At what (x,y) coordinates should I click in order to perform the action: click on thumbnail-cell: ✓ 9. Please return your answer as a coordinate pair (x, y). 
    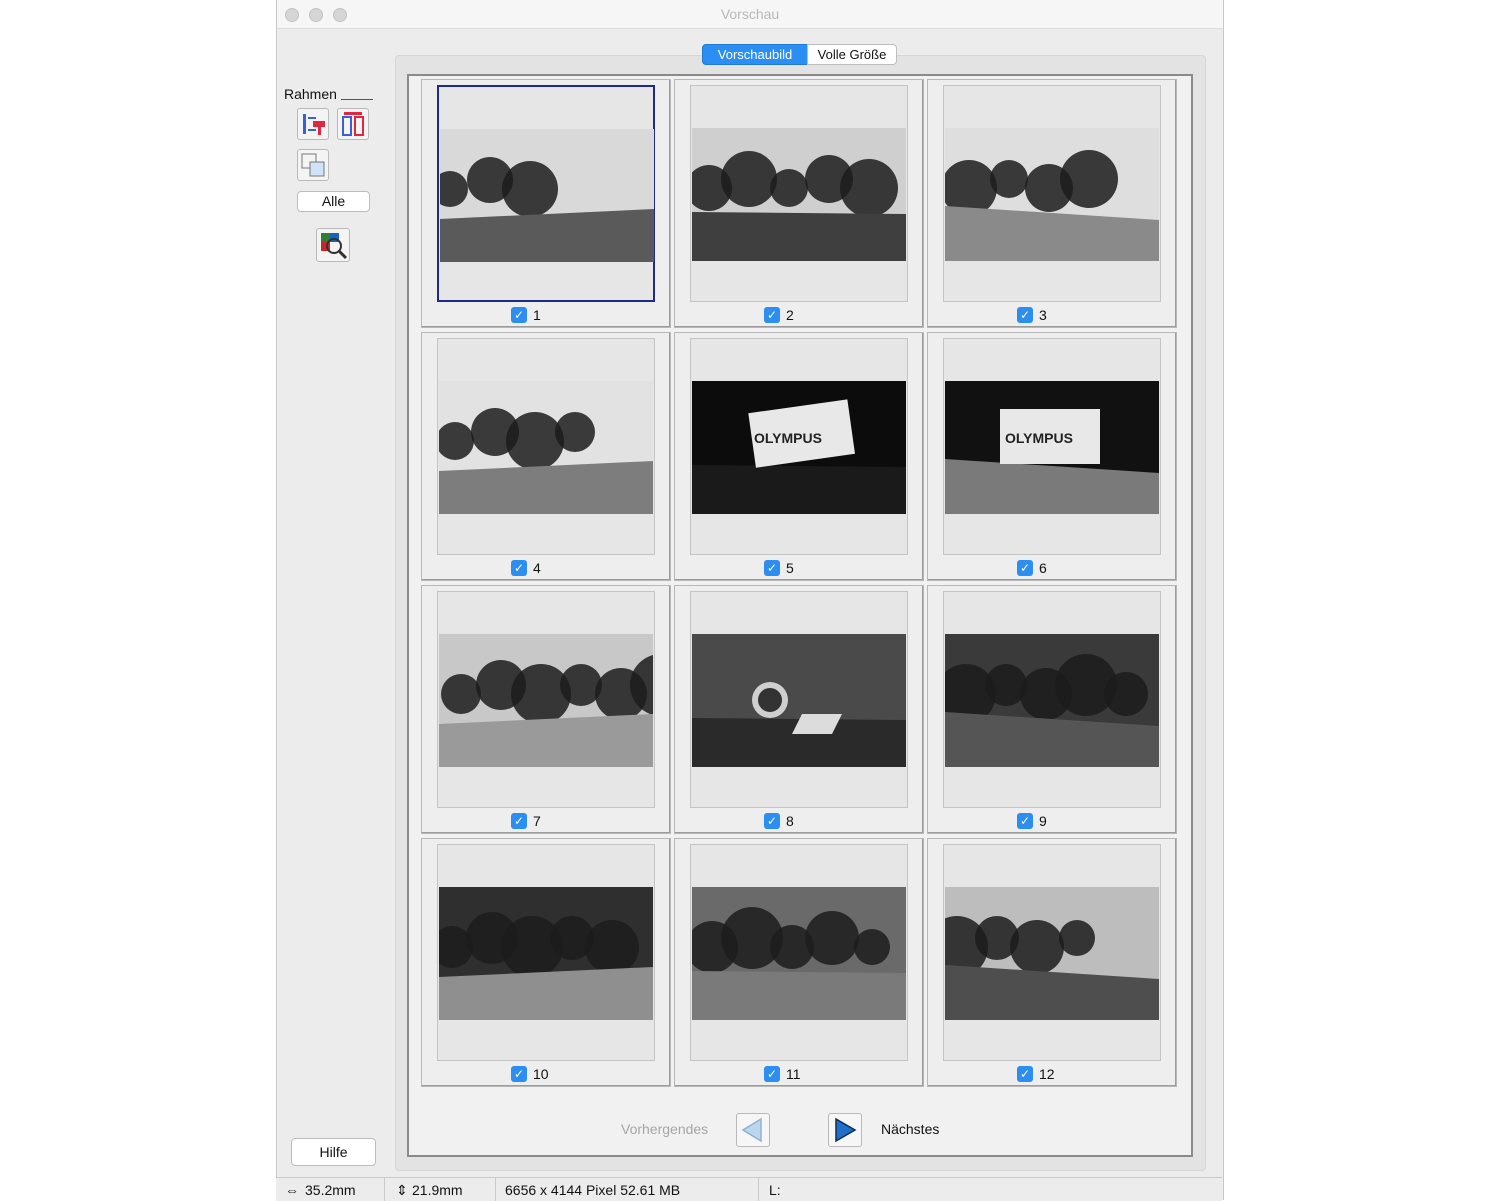
    Looking at the image, I should click on (1052, 709).